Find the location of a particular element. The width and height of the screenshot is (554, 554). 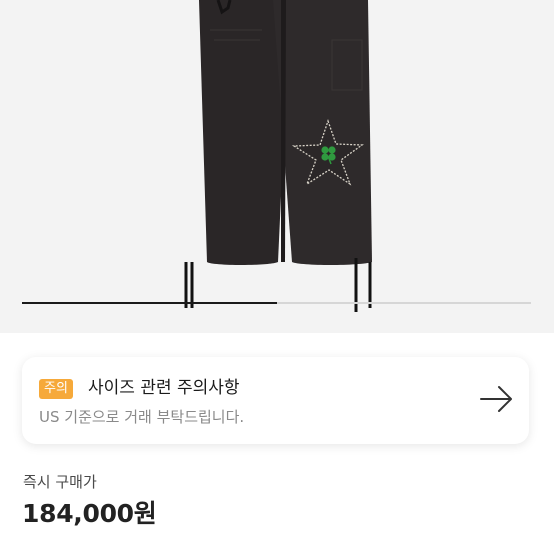

image-slide-progress-fill is located at coordinates (149, 303).